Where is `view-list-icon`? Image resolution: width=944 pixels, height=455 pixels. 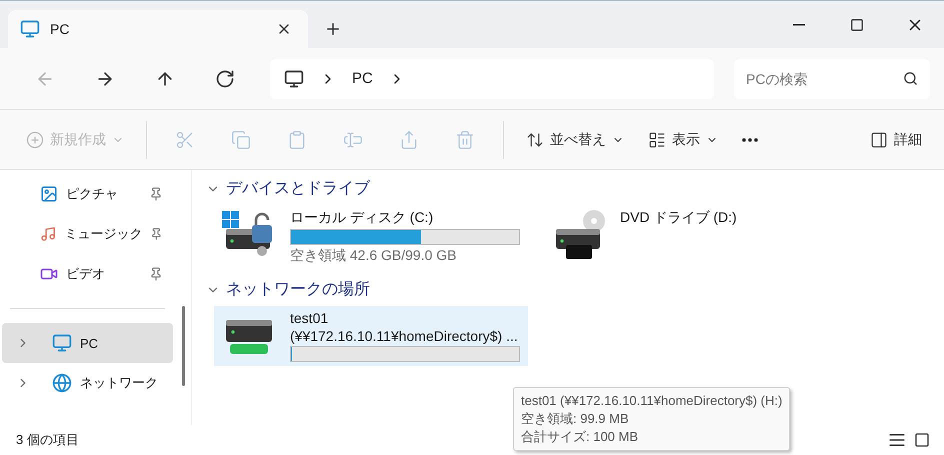
view-list-icon is located at coordinates (657, 139).